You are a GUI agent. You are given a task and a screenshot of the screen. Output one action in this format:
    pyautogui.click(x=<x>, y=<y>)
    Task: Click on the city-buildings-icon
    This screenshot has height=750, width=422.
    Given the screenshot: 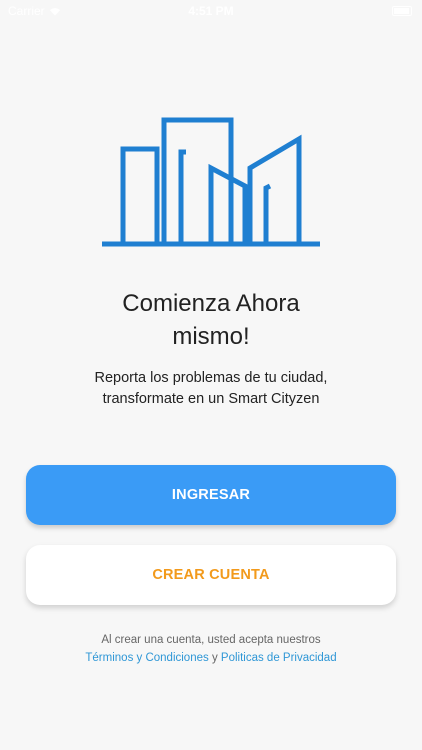 What is the action you would take?
    pyautogui.click(x=211, y=182)
    